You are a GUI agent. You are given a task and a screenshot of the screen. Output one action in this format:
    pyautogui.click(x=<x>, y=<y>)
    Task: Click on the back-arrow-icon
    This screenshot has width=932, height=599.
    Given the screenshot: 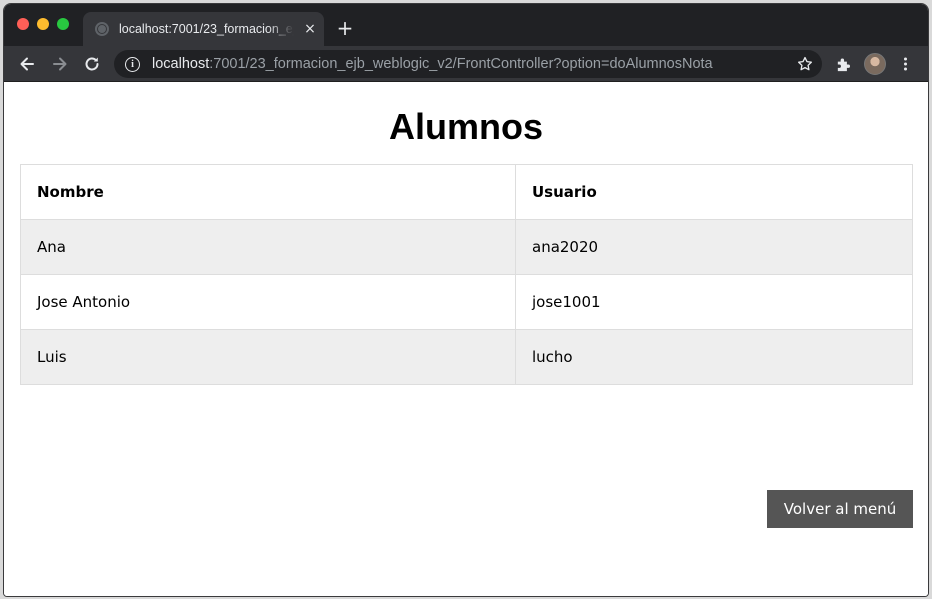 What is the action you would take?
    pyautogui.click(x=27, y=64)
    